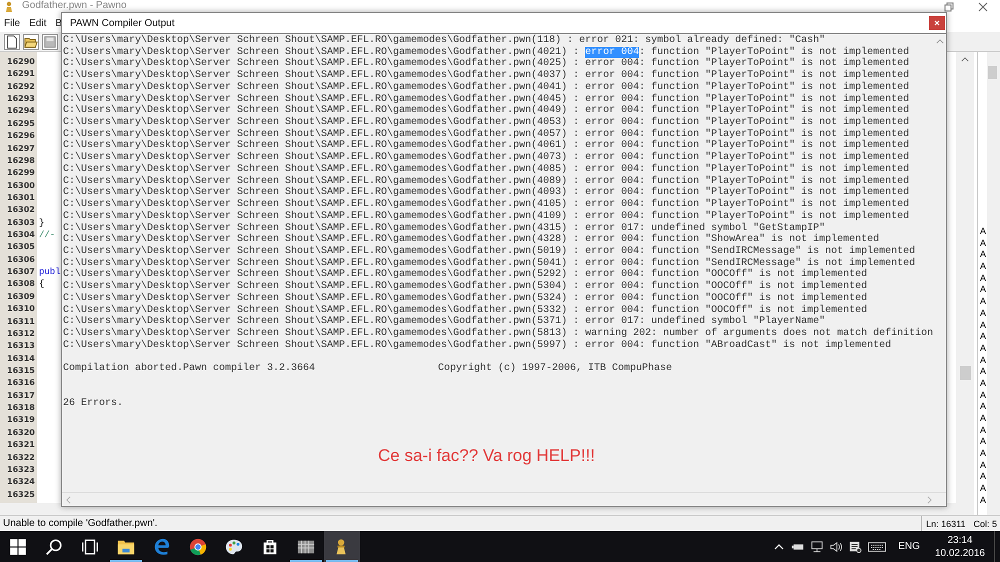  I want to click on network-icon, so click(817, 546).